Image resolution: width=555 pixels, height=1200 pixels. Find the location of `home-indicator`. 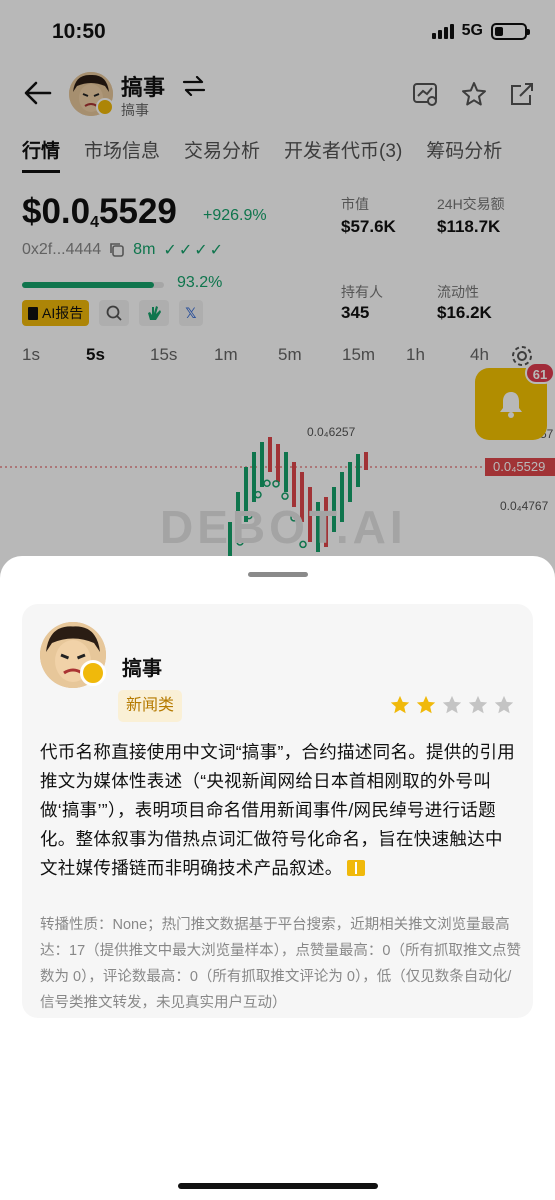

home-indicator is located at coordinates (278, 1186).